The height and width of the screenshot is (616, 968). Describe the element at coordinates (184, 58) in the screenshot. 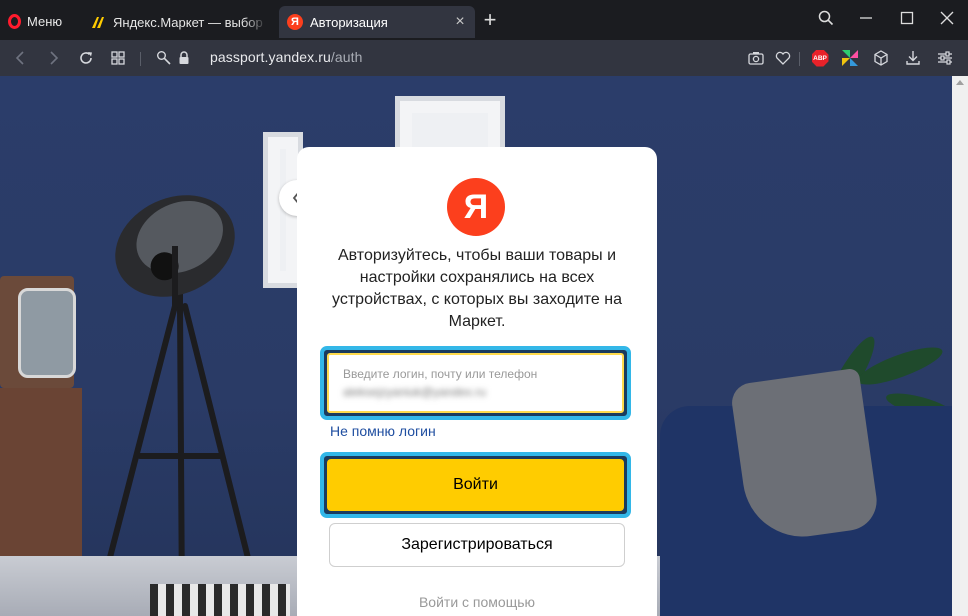

I see `lock-icon` at that location.